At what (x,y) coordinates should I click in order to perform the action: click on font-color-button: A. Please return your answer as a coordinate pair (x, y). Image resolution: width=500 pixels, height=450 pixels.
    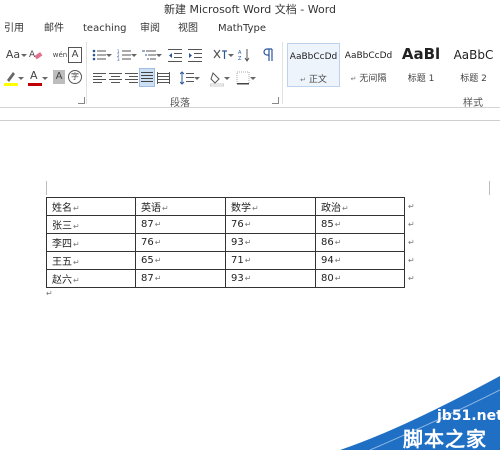
    Looking at the image, I should click on (38, 78).